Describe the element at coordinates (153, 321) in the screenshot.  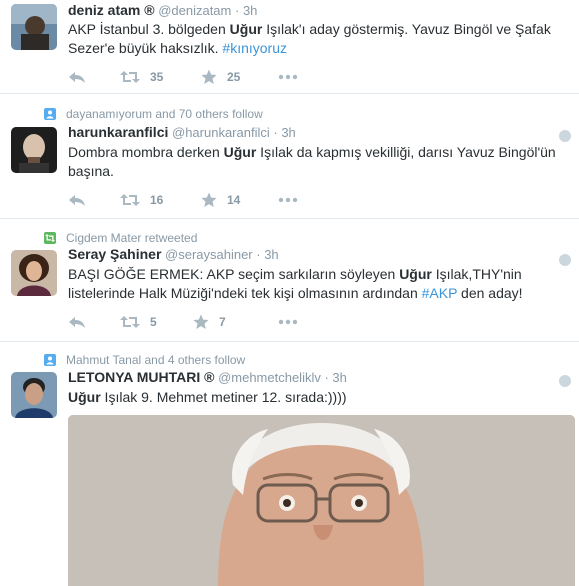
I see `retweet-count: 5` at that location.